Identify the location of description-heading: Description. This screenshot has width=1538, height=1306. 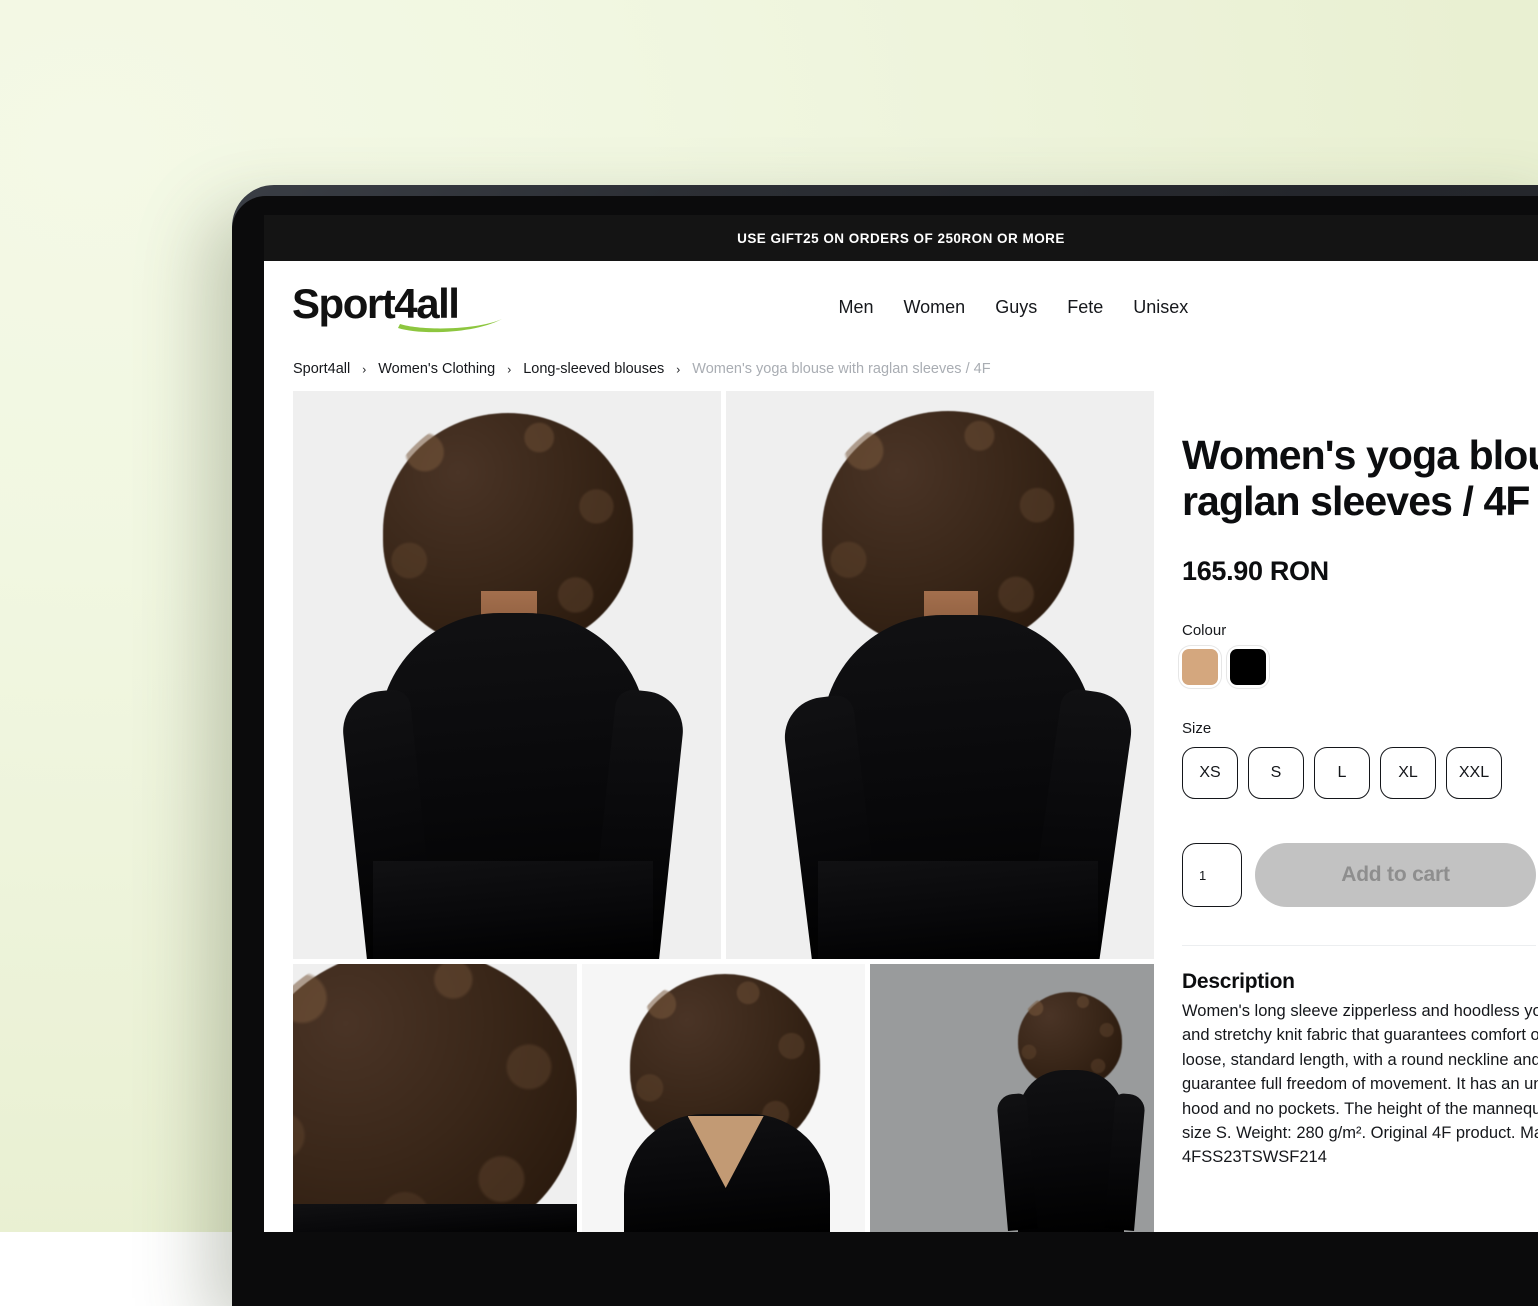
(1359, 982).